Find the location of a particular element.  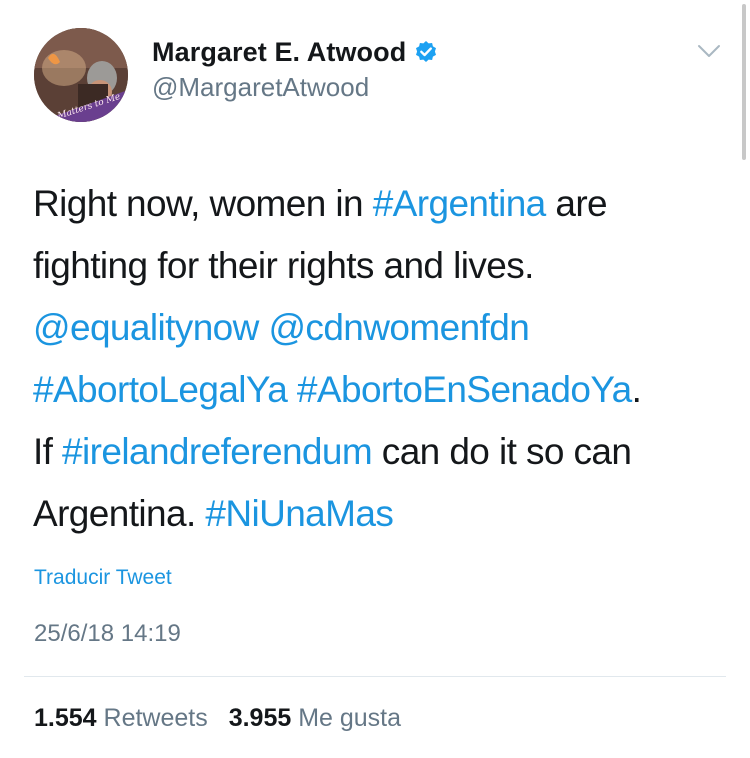

author-display-name: Margaret E. Atwood is located at coordinates (279, 52).